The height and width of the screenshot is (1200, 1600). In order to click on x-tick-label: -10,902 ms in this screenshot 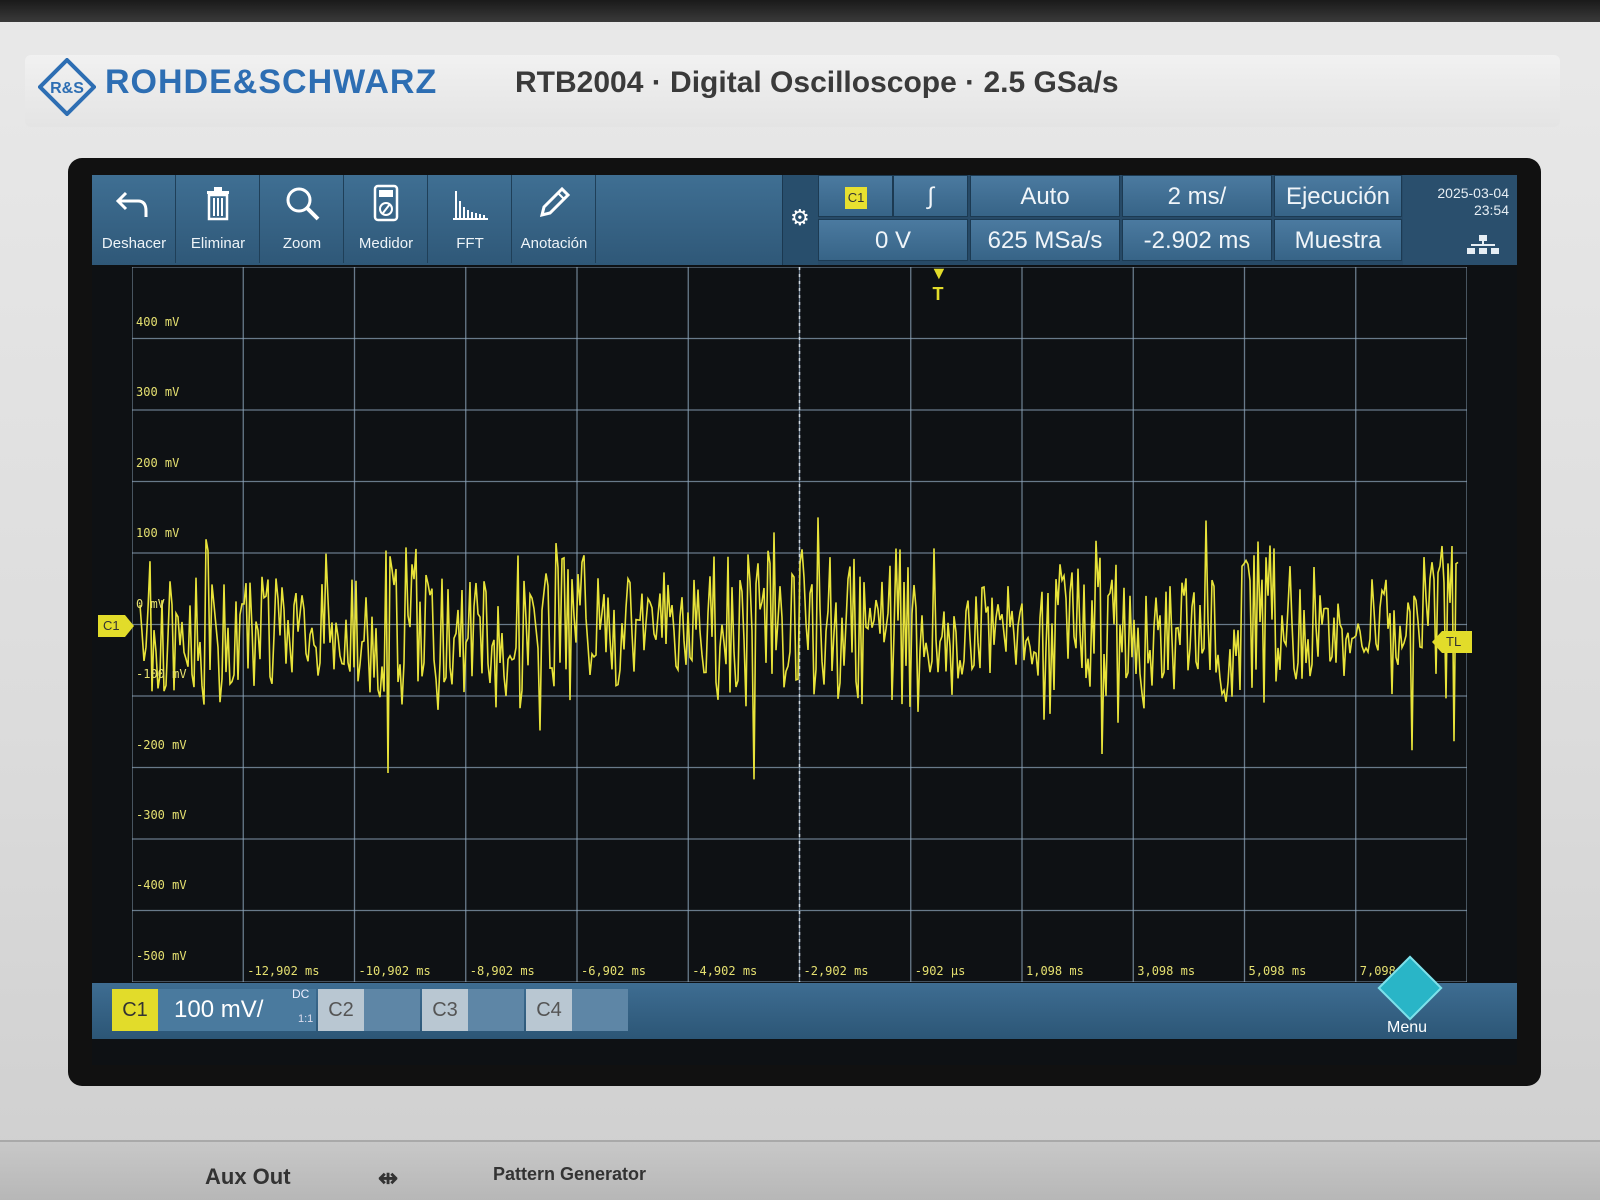, I will do `click(394, 971)`.